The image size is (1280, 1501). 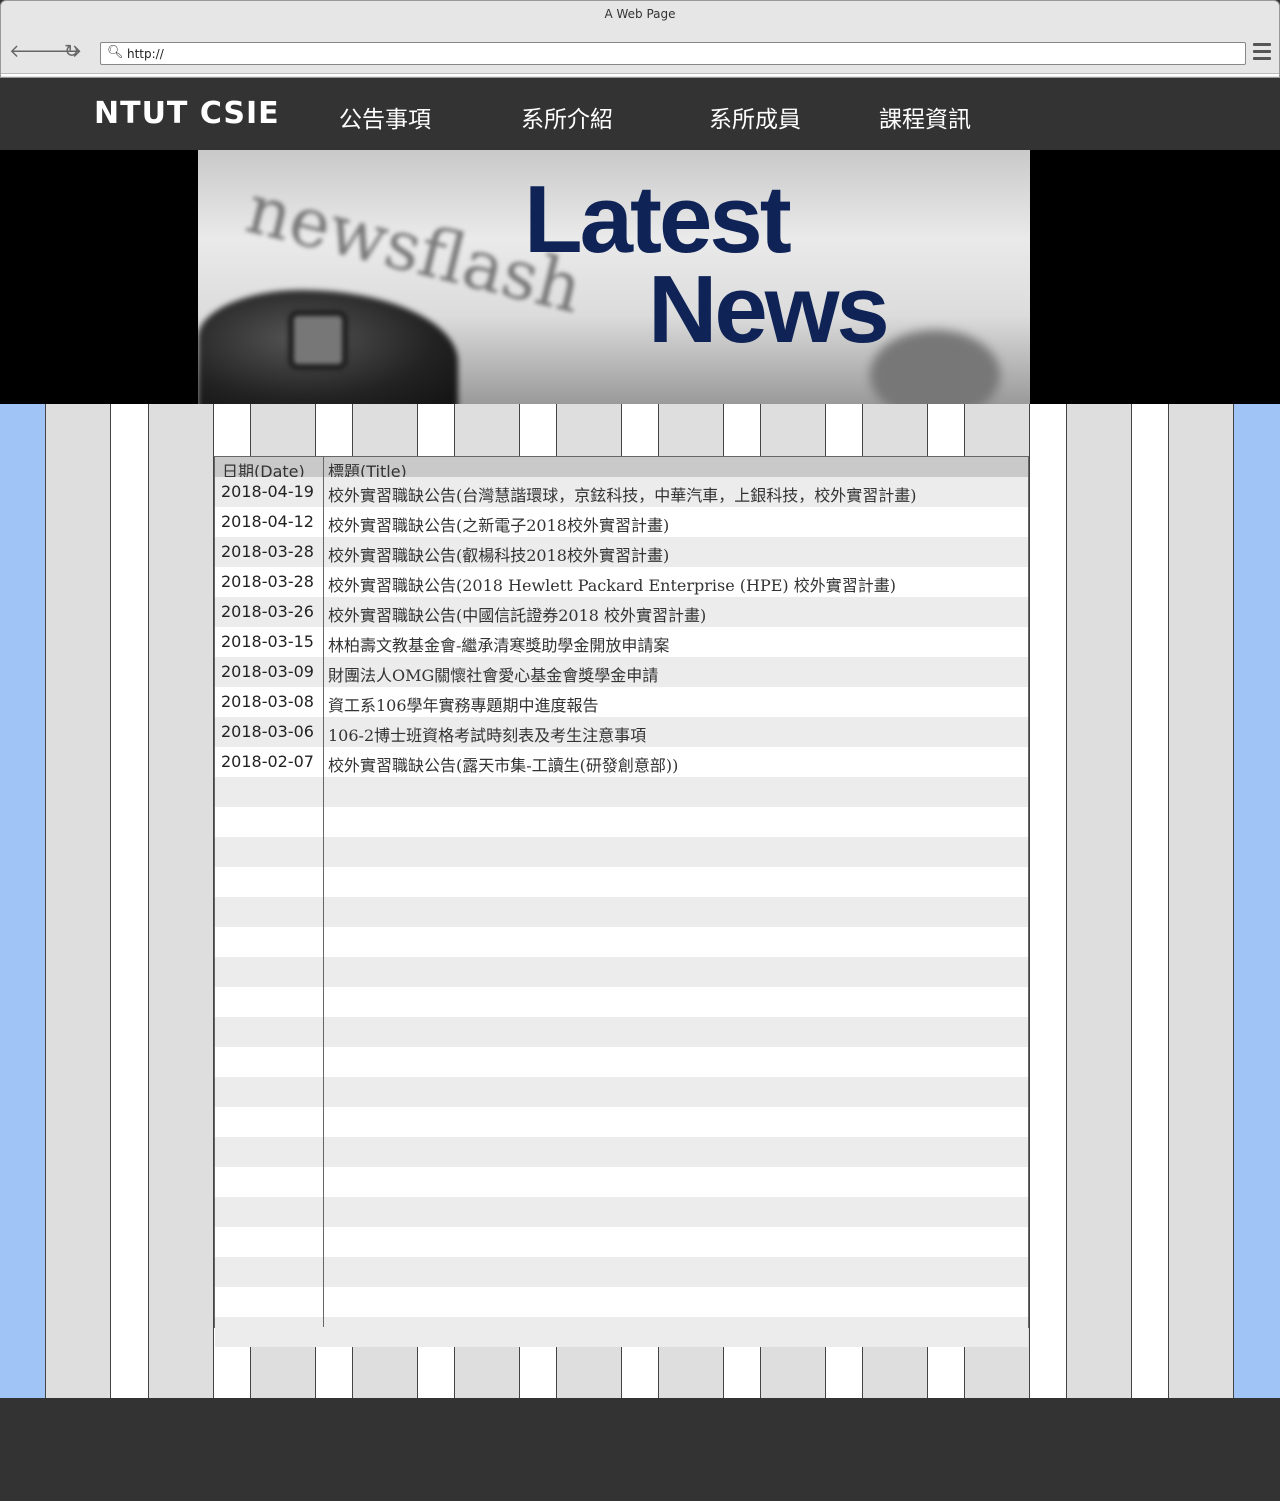 I want to click on table-row: 2018-04-12 校外實習職缺公告(之新電子2018校外實習計畫), so click(x=621, y=522).